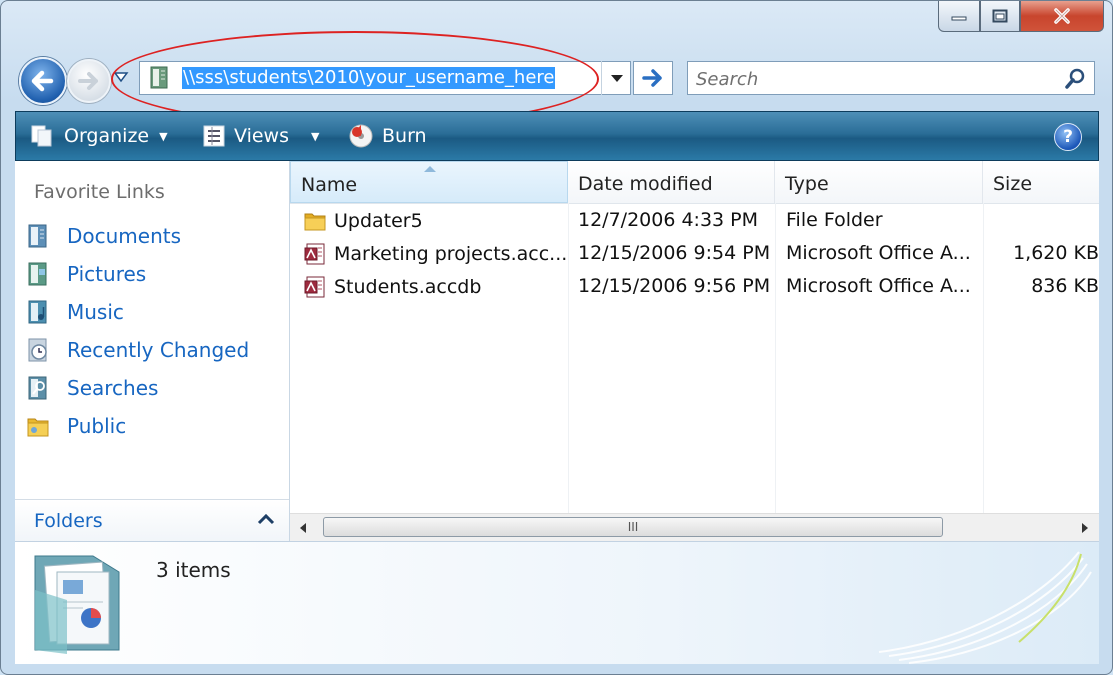  I want to click on nav-link-music: Music, so click(74, 312).